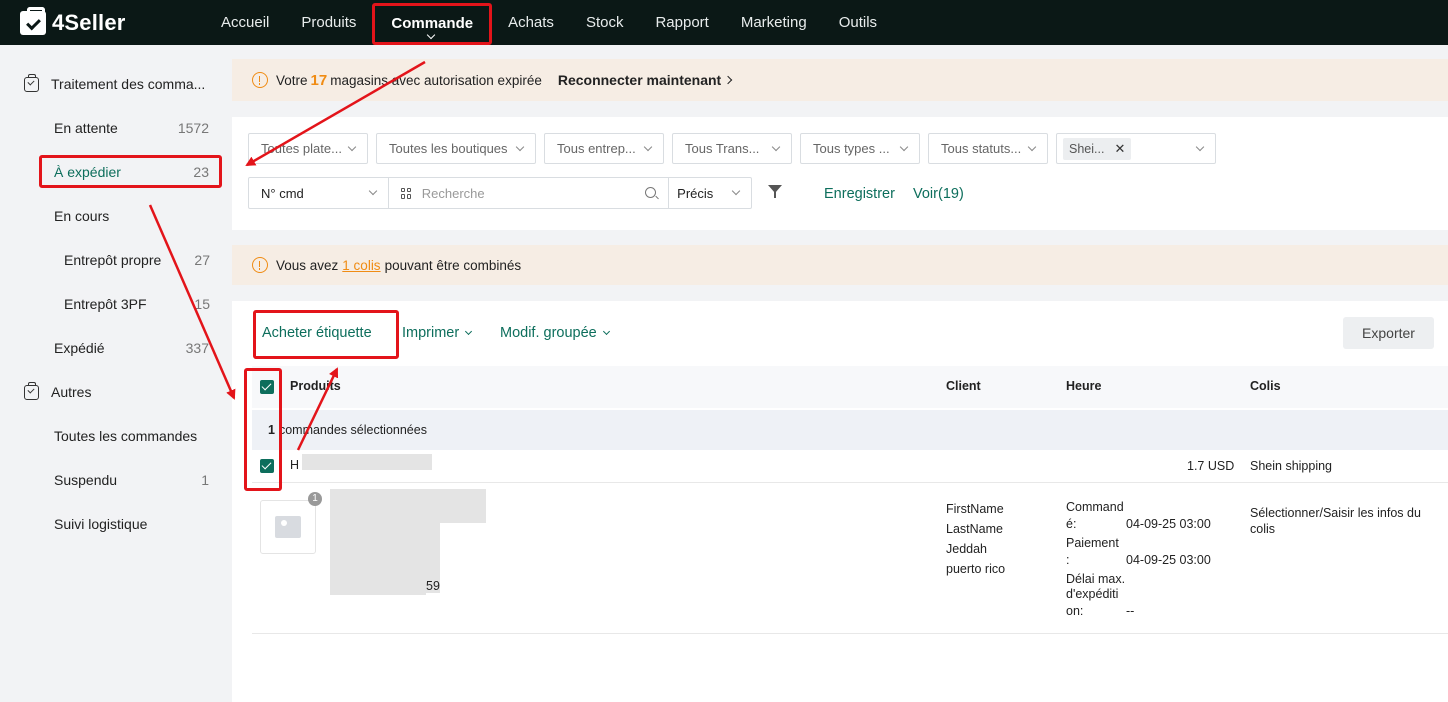  Describe the element at coordinates (859, 194) in the screenshot. I see `save-filter-link: Enregistrer` at that location.